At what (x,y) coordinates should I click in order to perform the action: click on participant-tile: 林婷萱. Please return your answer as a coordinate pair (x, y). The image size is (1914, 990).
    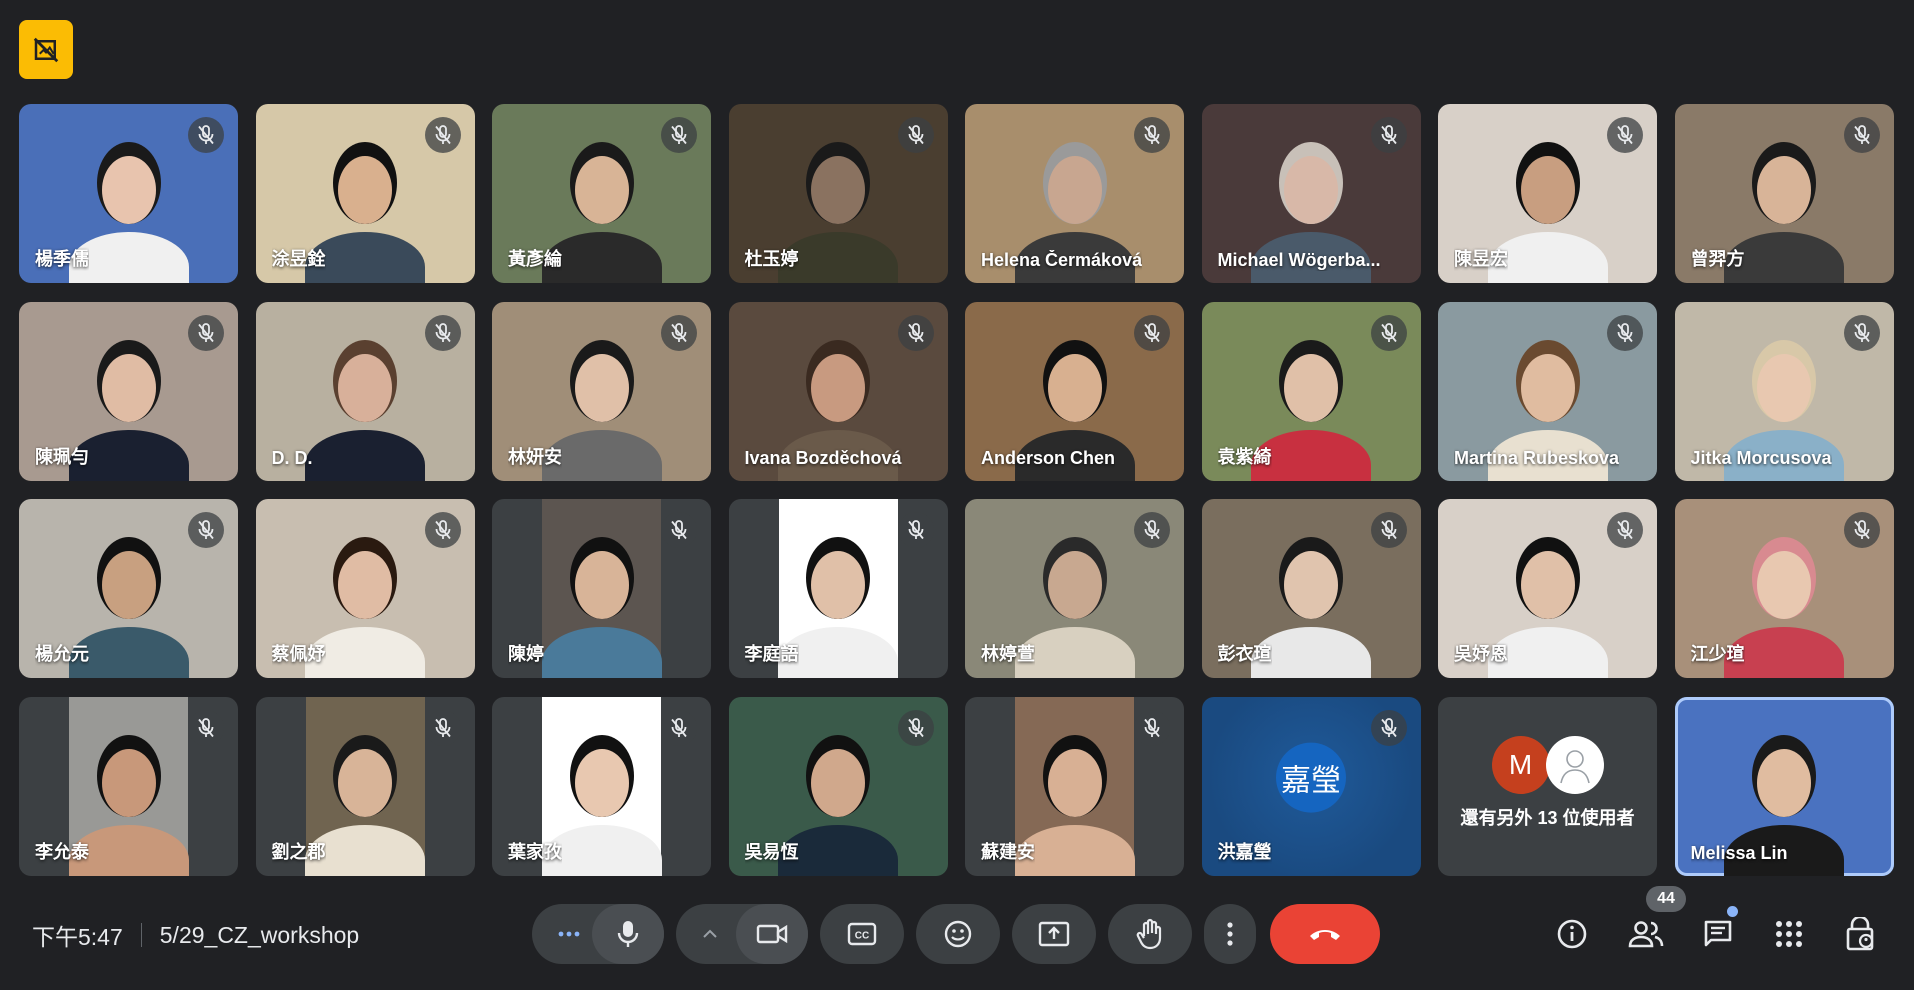
    Looking at the image, I should click on (1074, 588).